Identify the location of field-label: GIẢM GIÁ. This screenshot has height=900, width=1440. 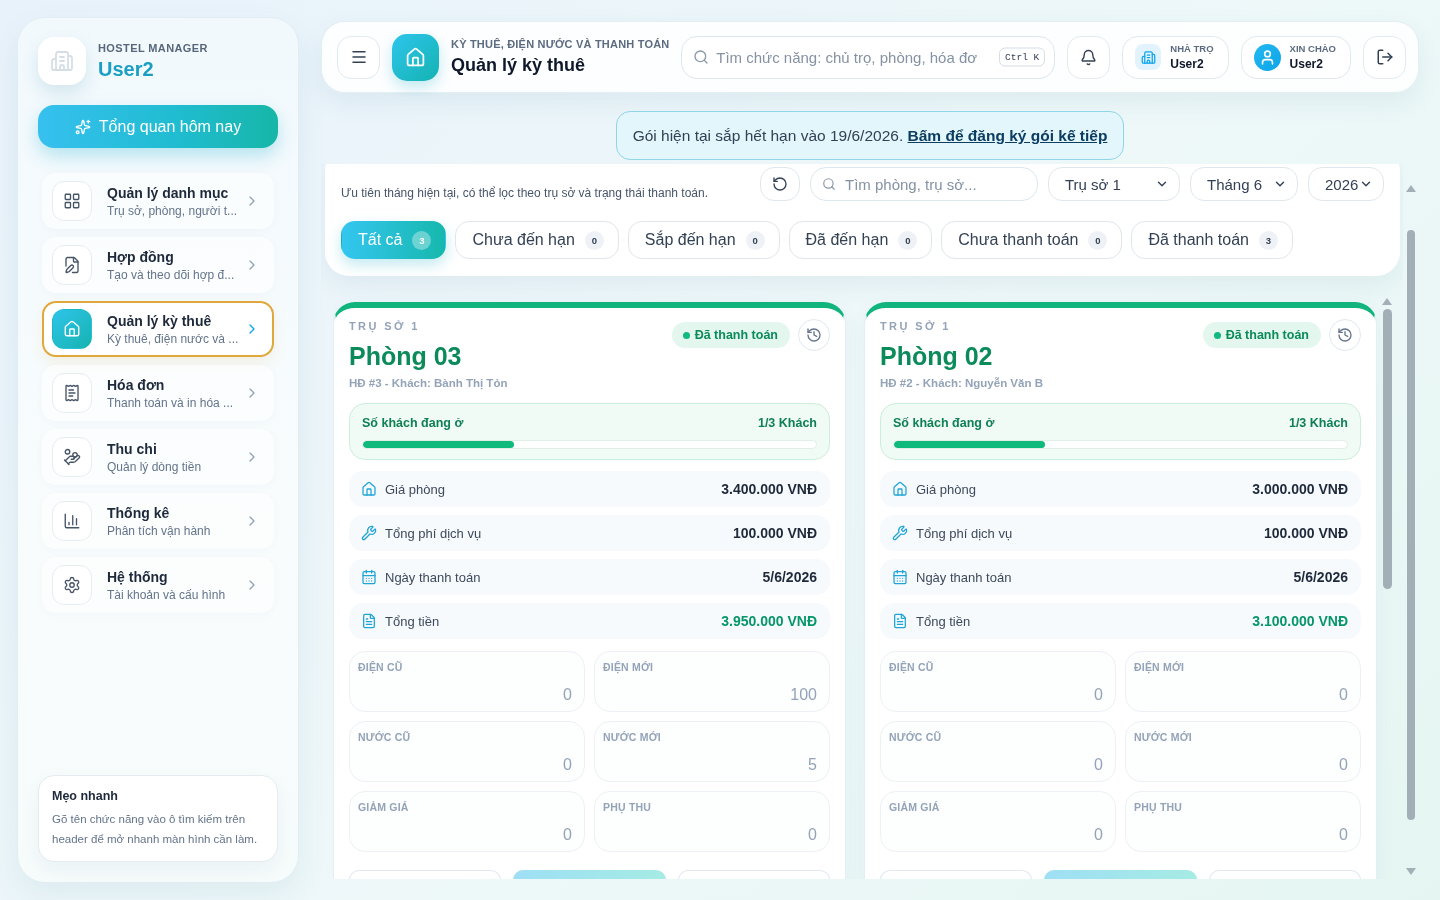
(914, 807).